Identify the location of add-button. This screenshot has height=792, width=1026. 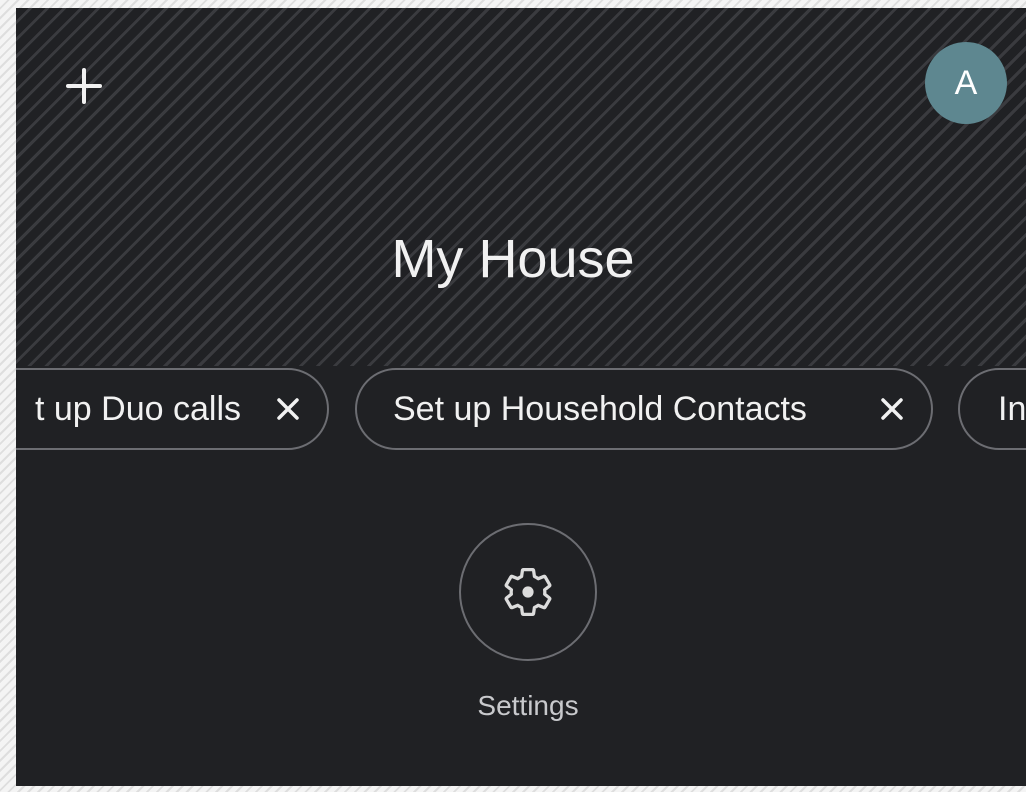
(84, 86).